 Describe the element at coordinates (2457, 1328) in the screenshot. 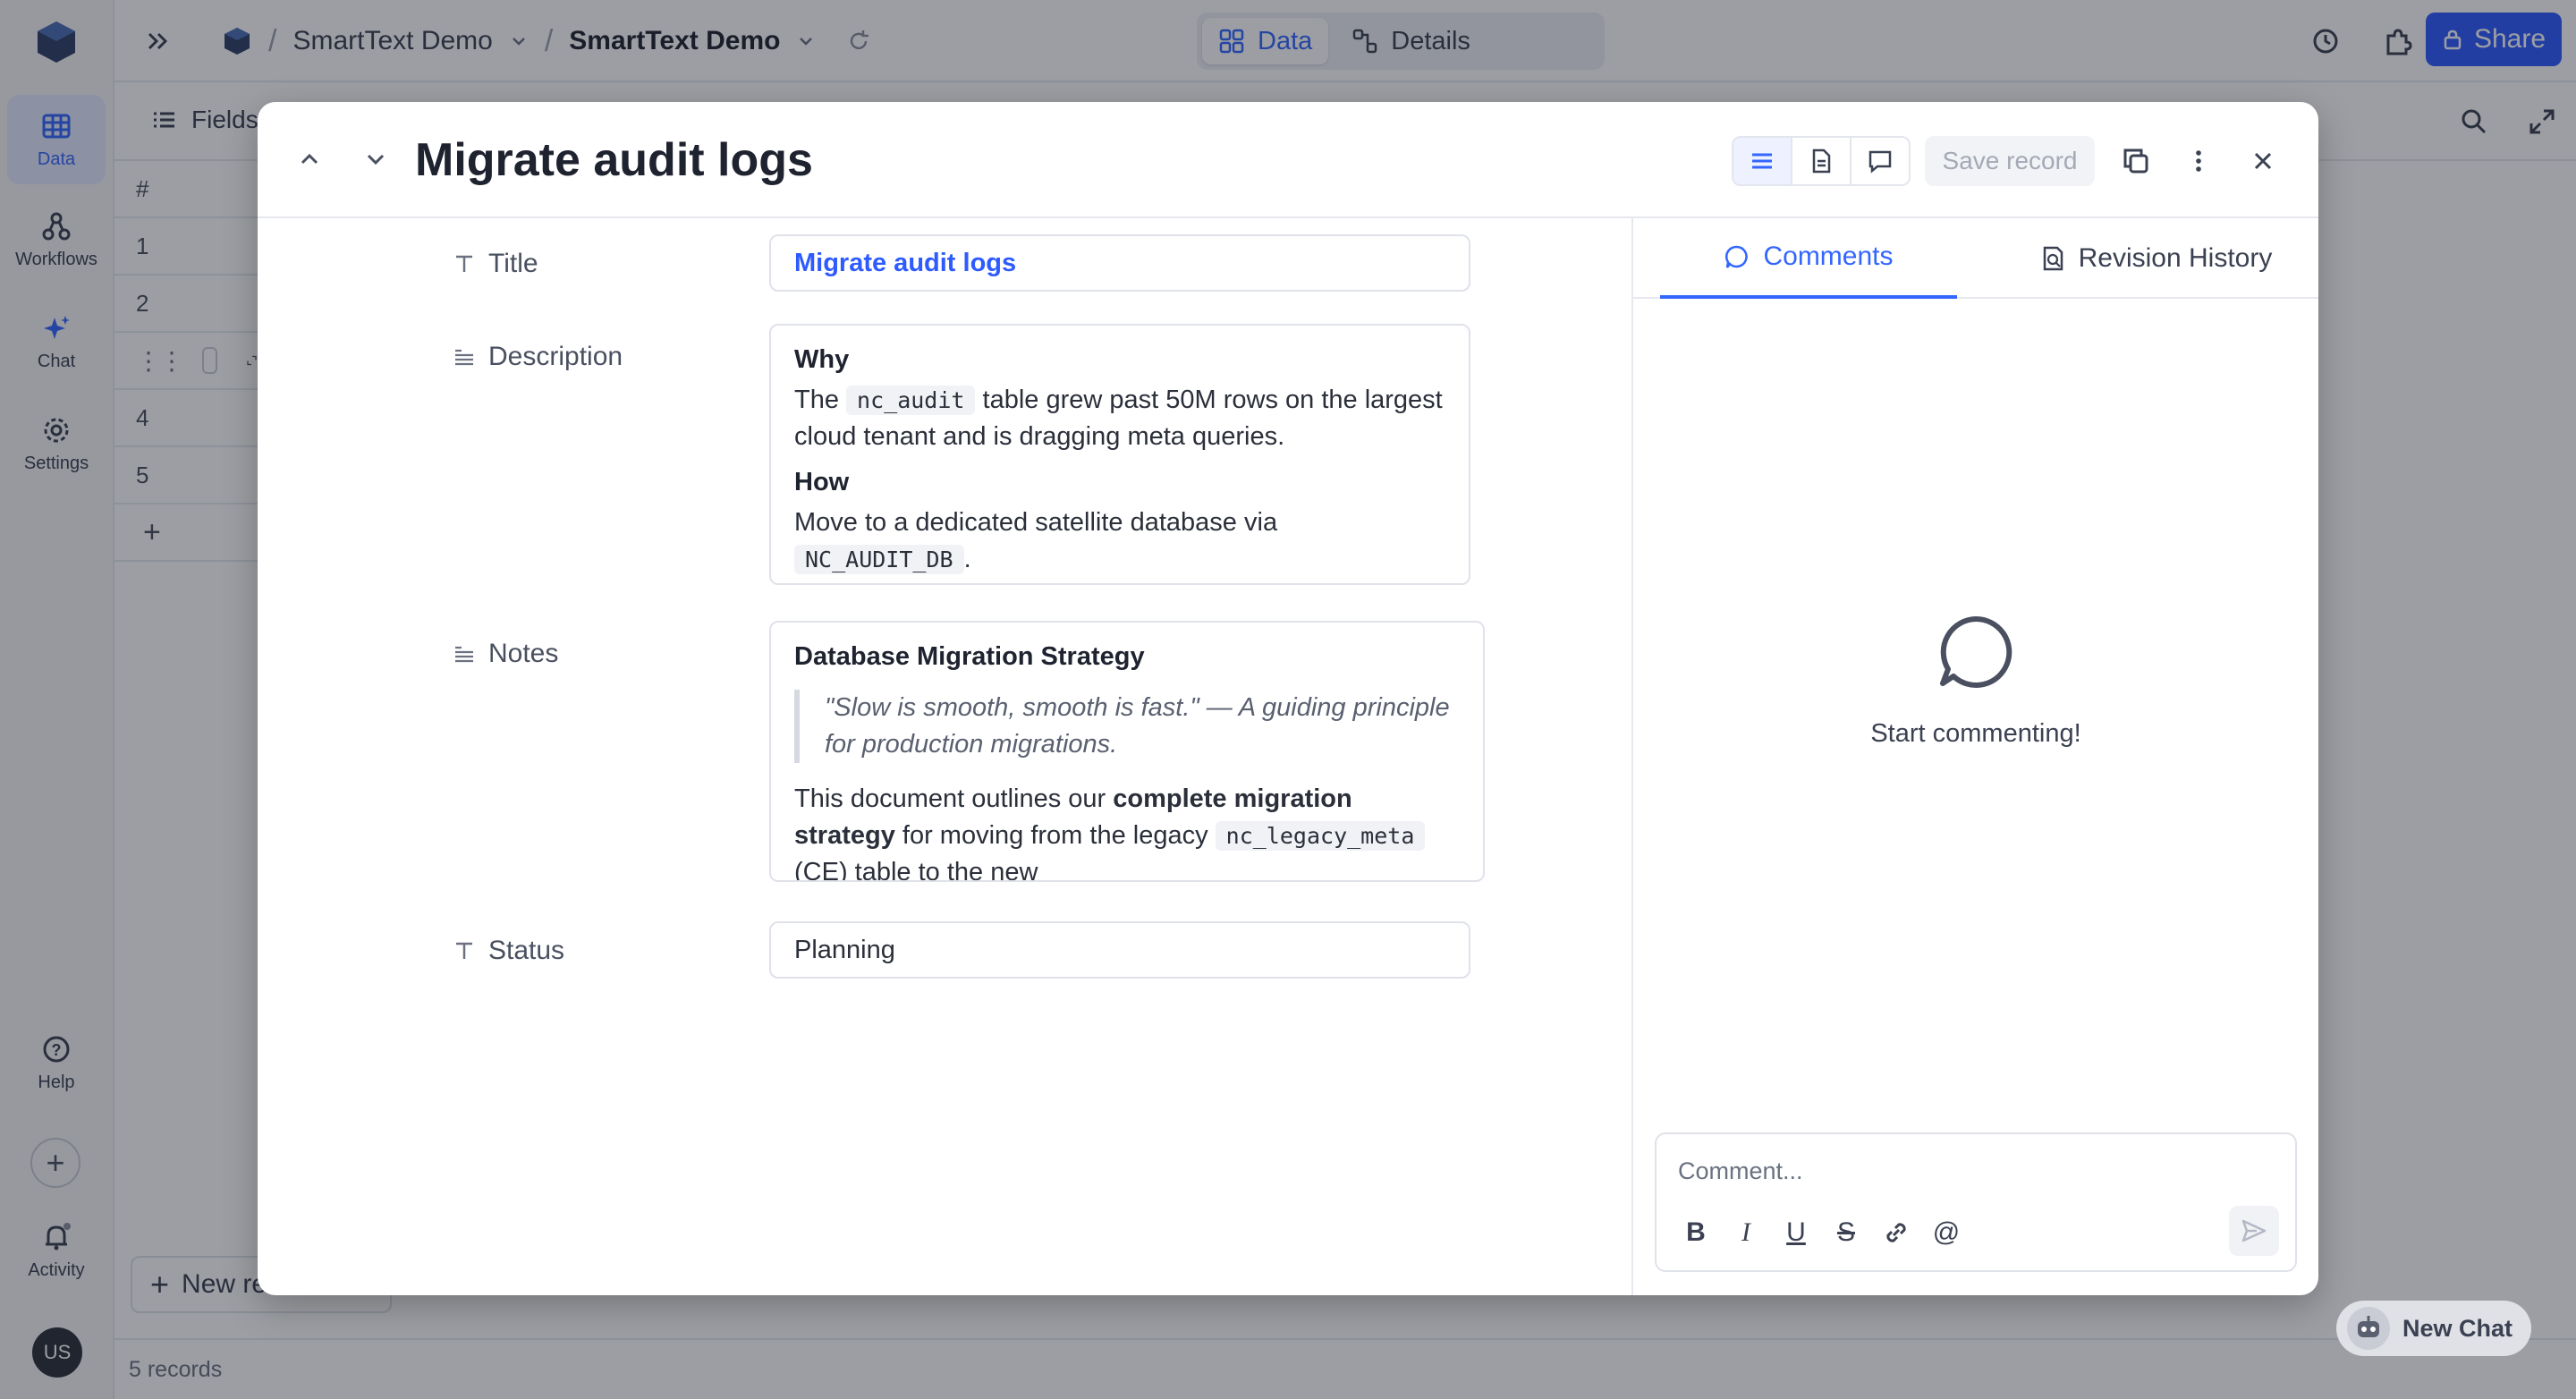

I see `new-chat-label: New Chat` at that location.